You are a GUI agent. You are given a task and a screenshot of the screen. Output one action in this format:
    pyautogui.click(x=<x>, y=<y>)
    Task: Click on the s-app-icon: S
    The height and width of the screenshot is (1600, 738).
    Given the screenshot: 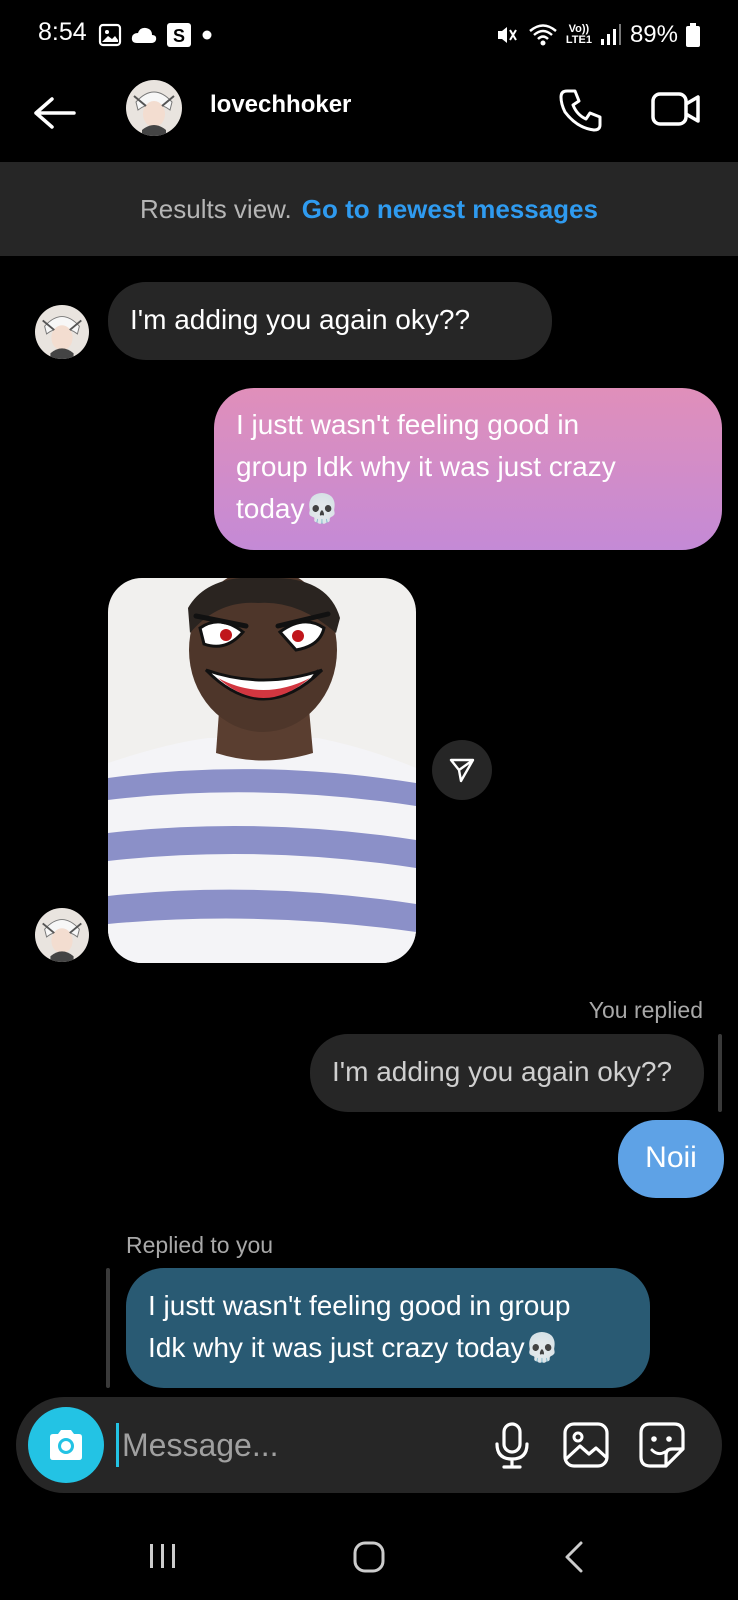 What is the action you would take?
    pyautogui.click(x=179, y=35)
    